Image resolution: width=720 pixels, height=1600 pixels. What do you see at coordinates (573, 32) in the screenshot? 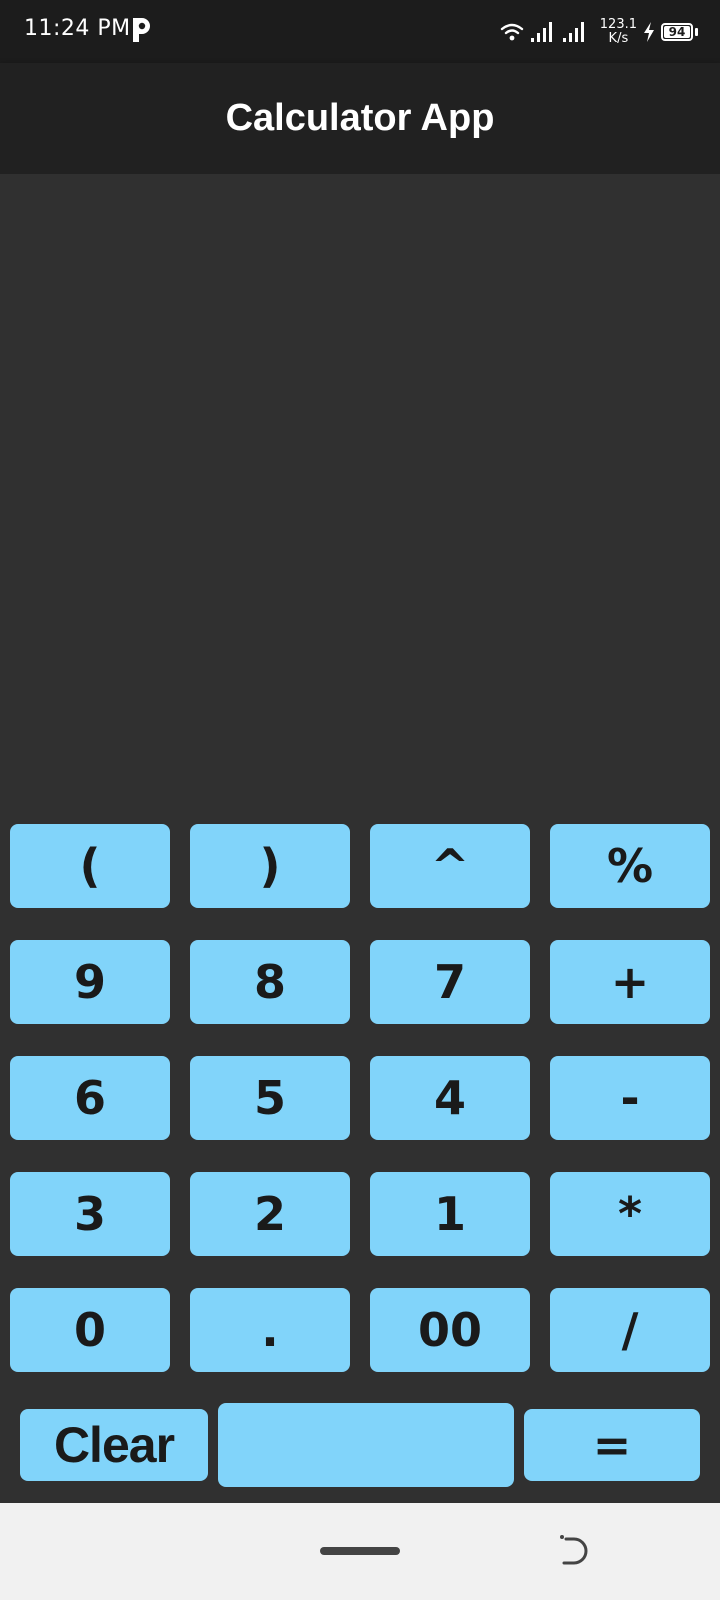
I see `signal-sim2-icon` at bounding box center [573, 32].